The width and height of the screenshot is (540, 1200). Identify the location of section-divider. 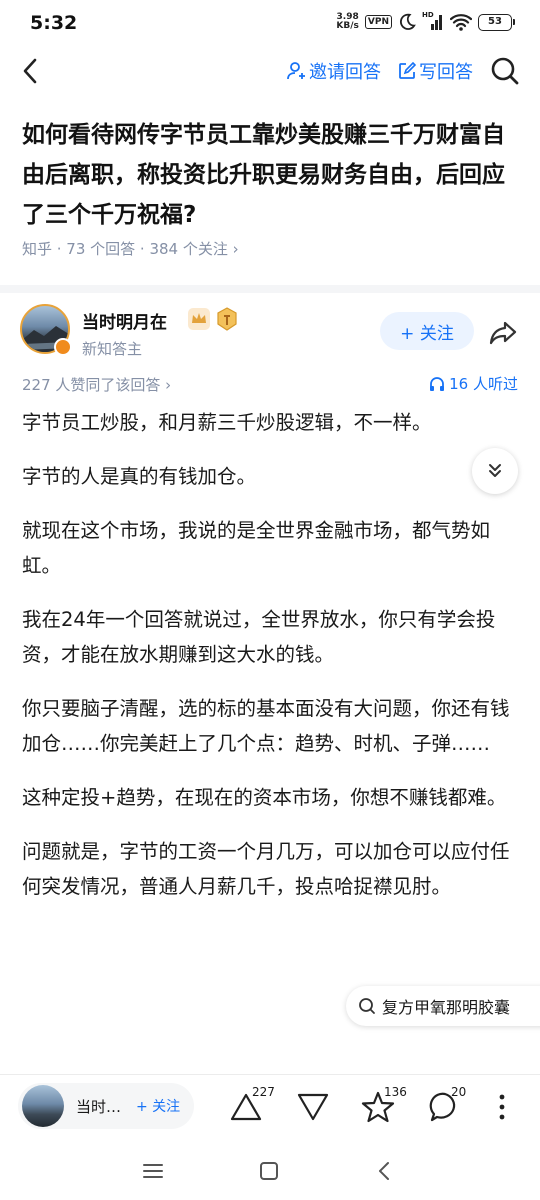
(270, 289).